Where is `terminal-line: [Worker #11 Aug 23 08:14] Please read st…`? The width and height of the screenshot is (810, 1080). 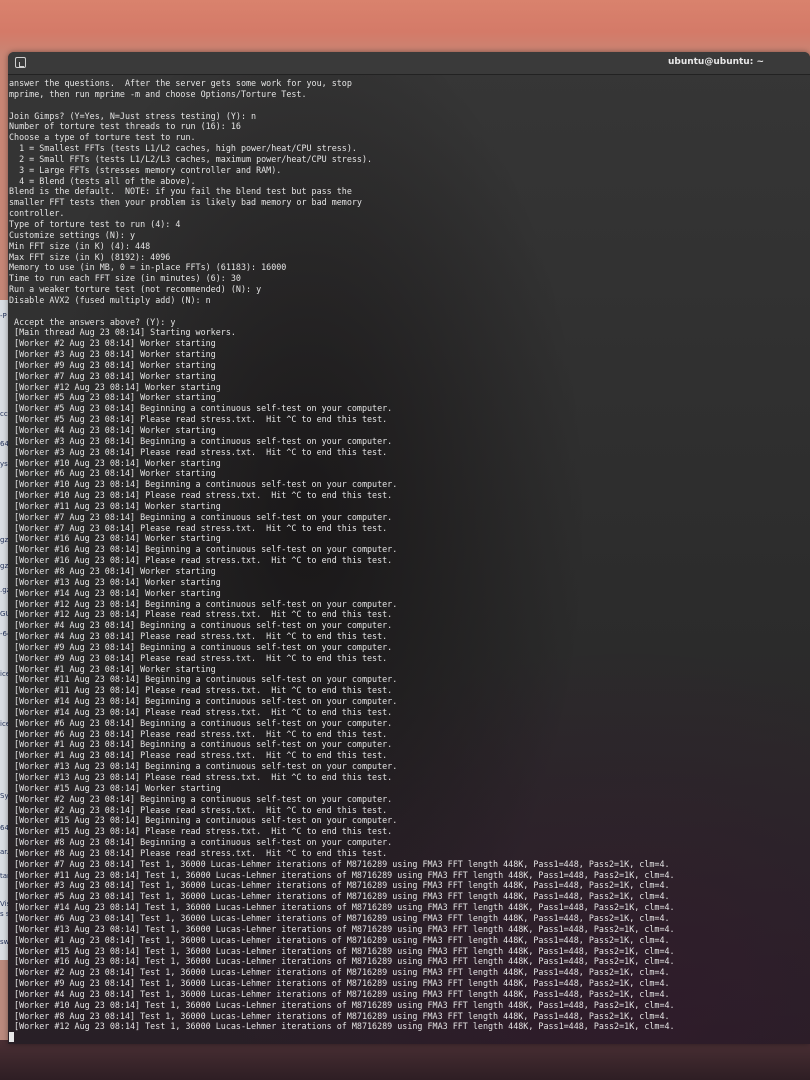
terminal-line: [Worker #11 Aug 23 08:14] Please read st… is located at coordinates (201, 690).